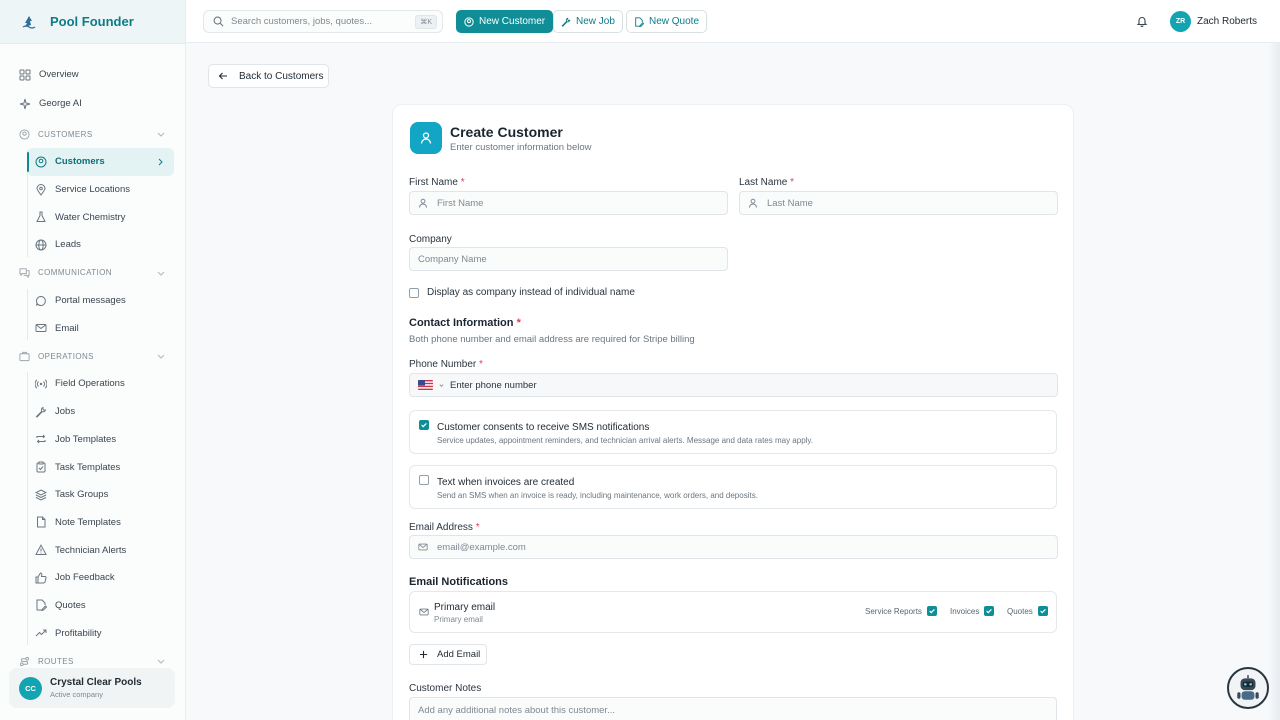 The width and height of the screenshot is (1280, 720). What do you see at coordinates (588, 21) in the screenshot?
I see `new-job-button: New Job` at bounding box center [588, 21].